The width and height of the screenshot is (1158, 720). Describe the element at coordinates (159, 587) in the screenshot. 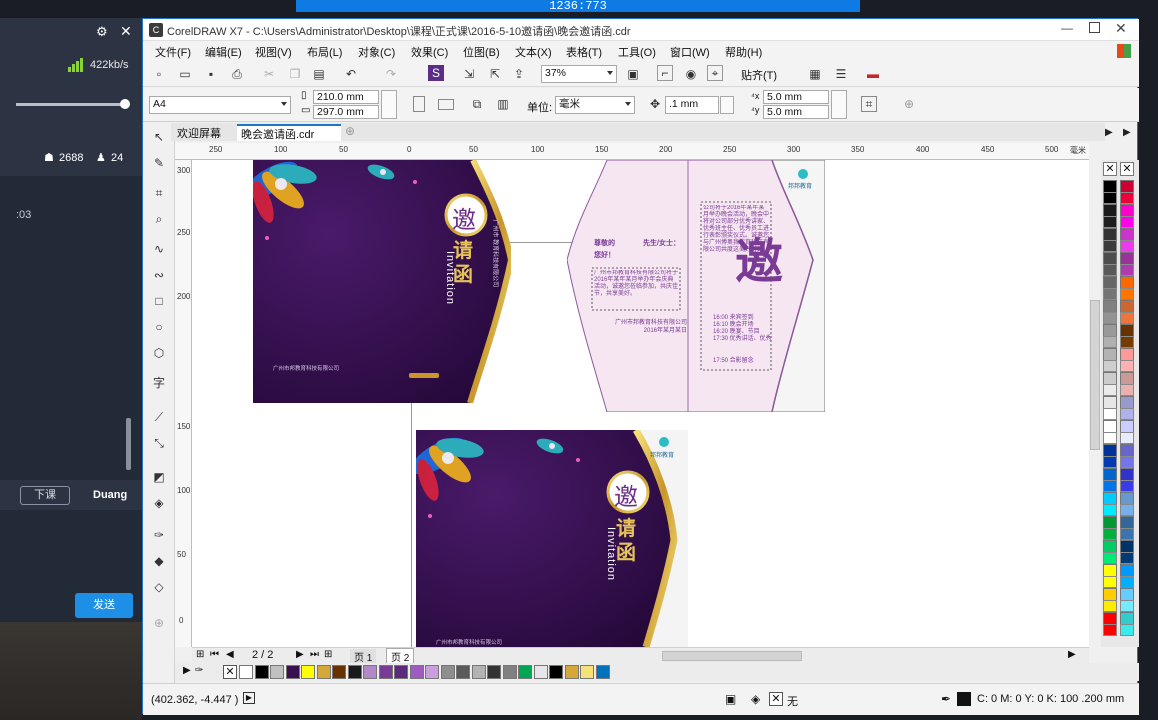

I see `smart-fill-icon: ◇` at that location.